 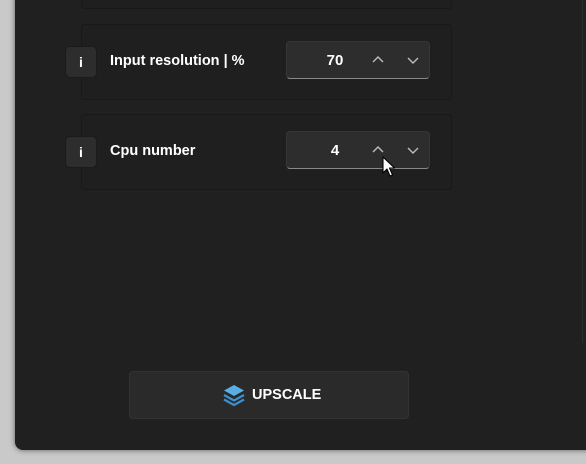 What do you see at coordinates (153, 151) in the screenshot?
I see `cpu-number-label: Cpu number` at bounding box center [153, 151].